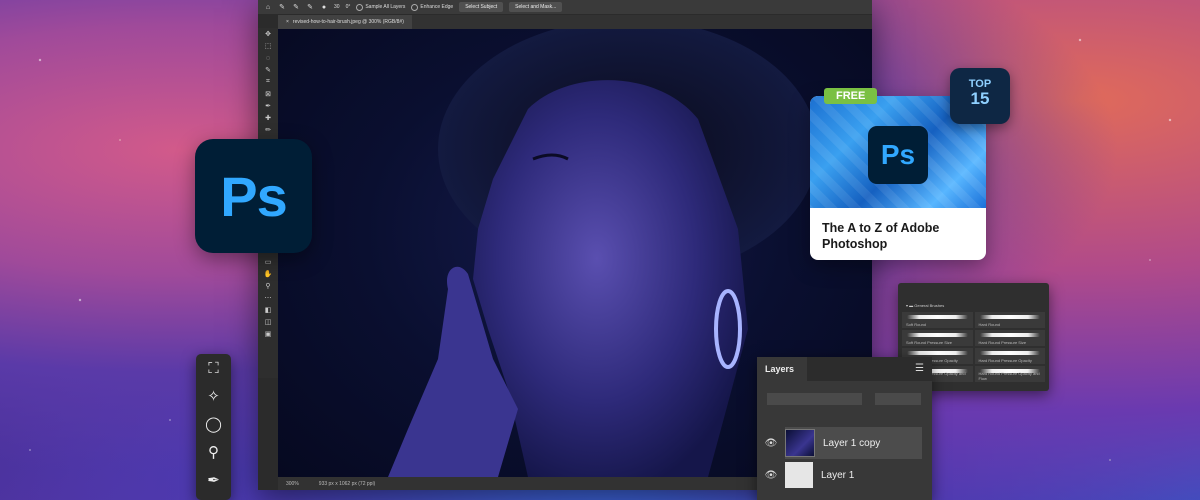 The height and width of the screenshot is (500, 1200). I want to click on layer-row: 👁 Layer 1 copy, so click(844, 443).